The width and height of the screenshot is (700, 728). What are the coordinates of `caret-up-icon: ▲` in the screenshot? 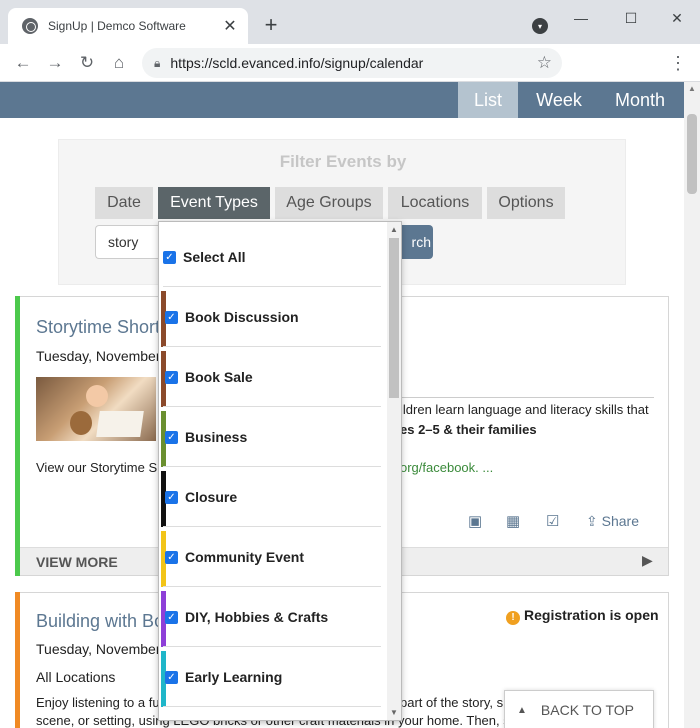 It's located at (522, 710).